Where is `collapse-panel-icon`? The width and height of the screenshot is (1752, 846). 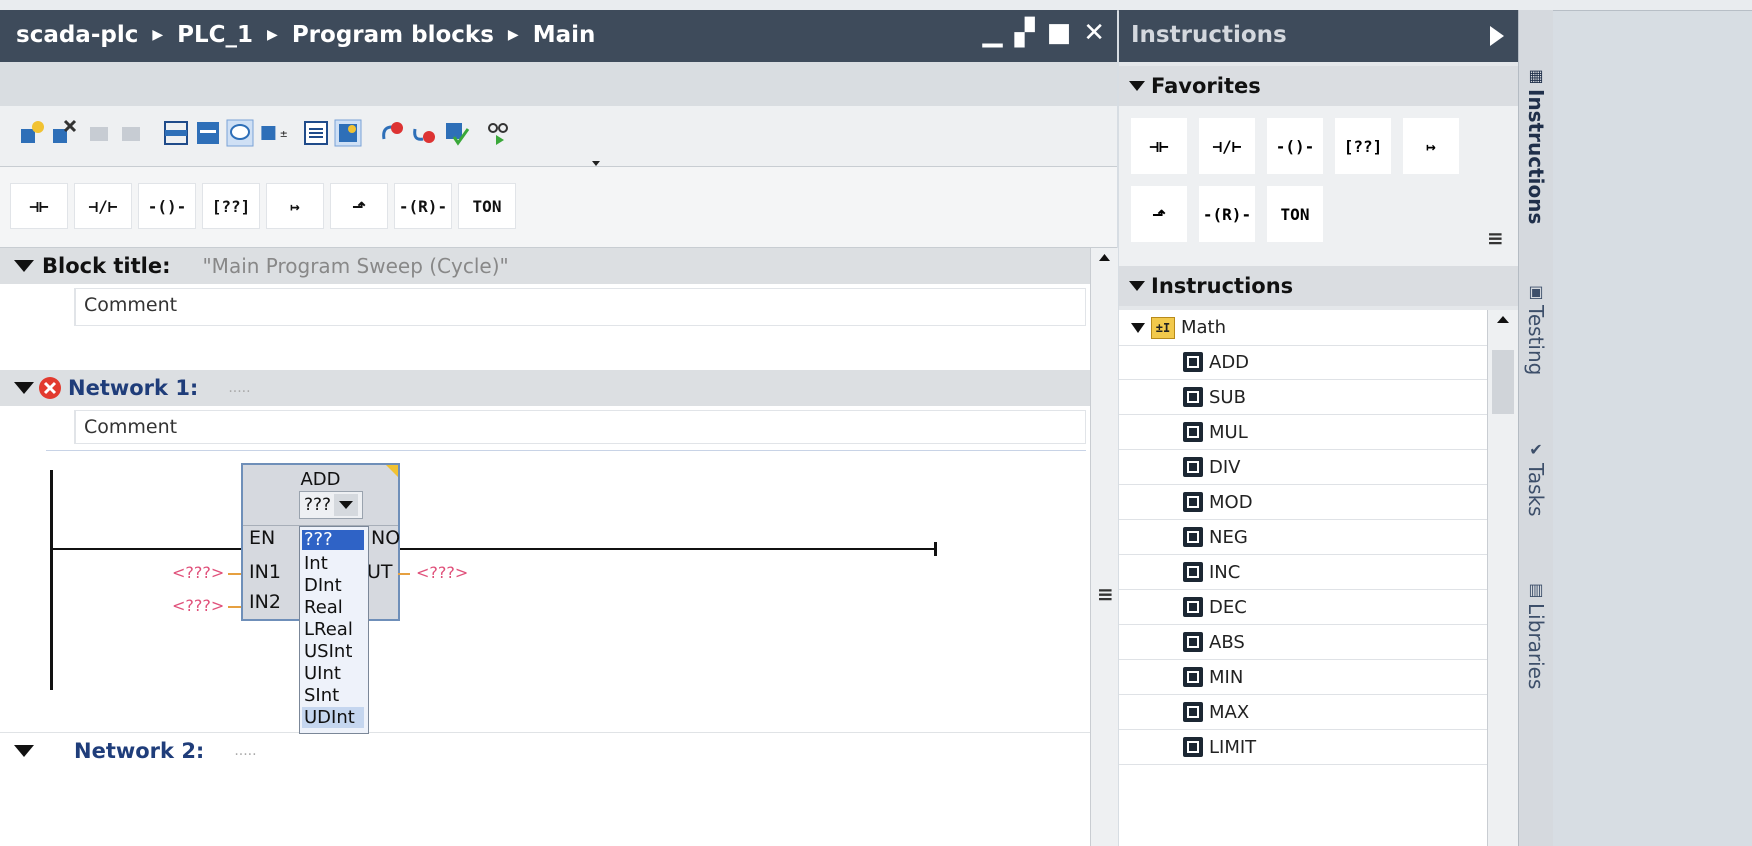
collapse-panel-icon is located at coordinates (1497, 36).